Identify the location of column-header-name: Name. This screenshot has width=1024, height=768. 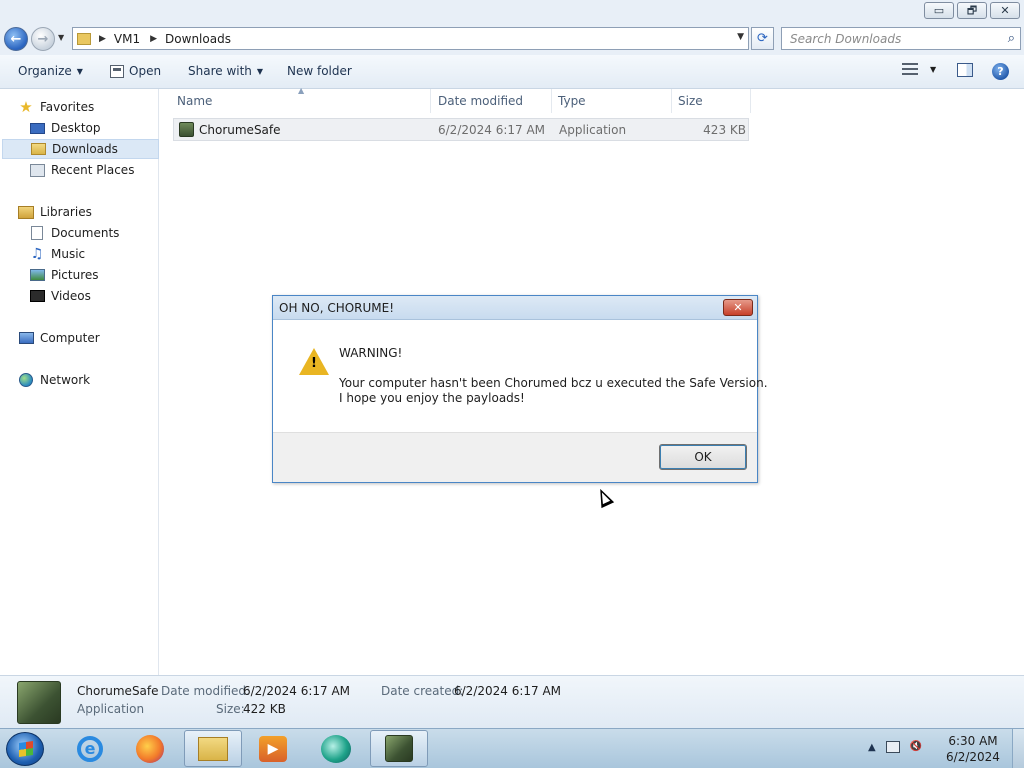
(301, 101).